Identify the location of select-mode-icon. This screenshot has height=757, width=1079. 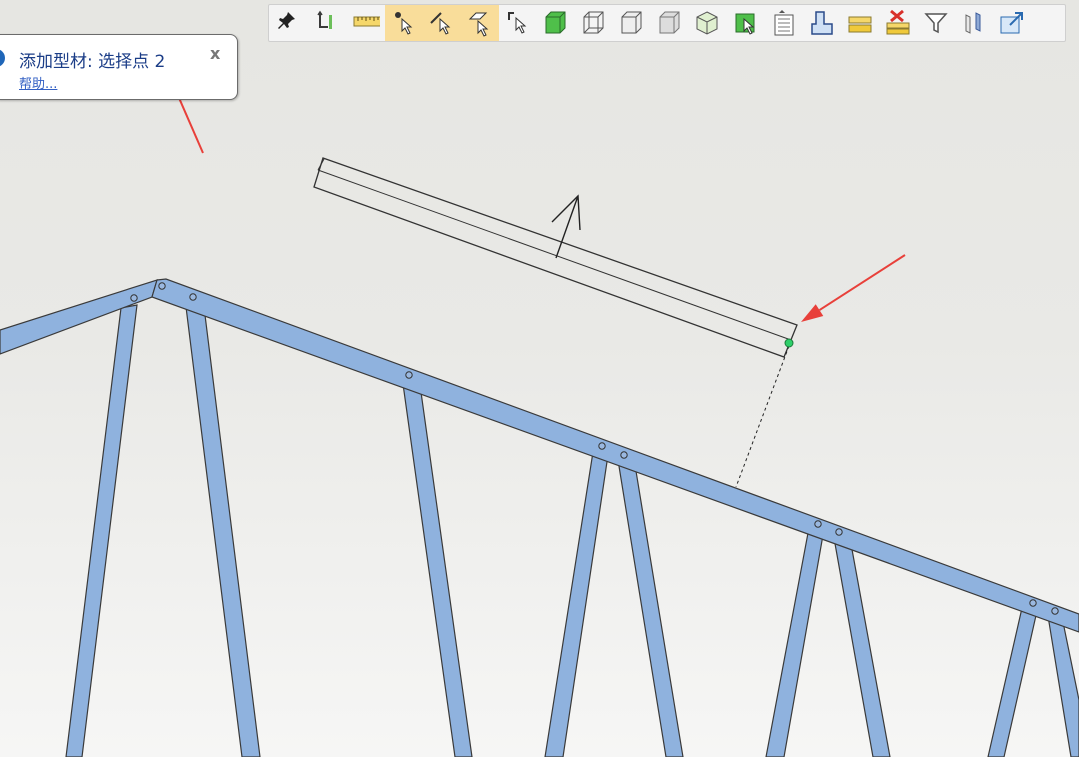
(517, 23).